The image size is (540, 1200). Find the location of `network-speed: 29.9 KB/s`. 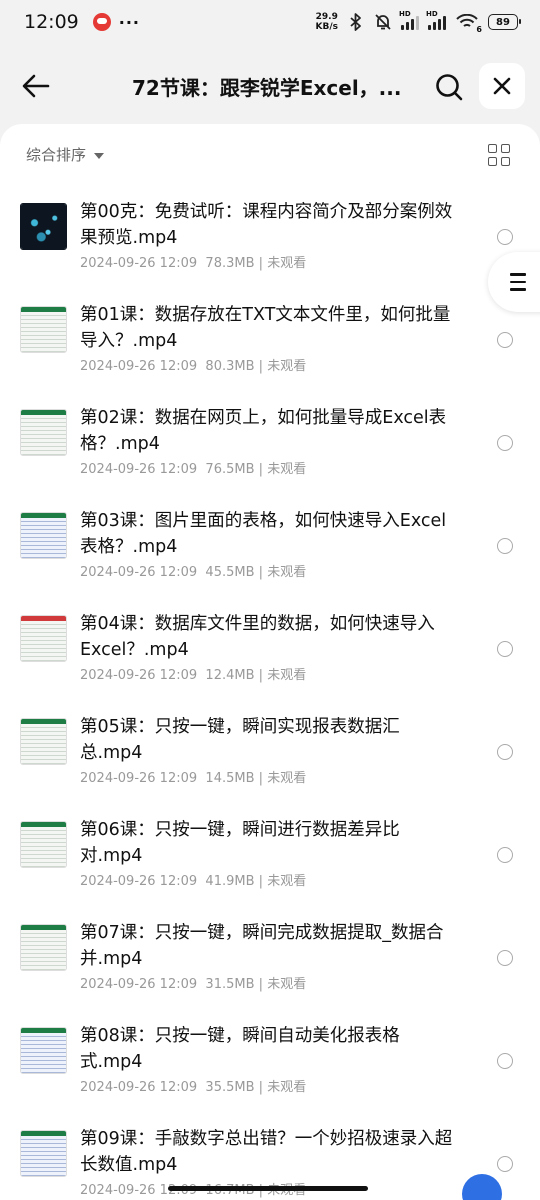

network-speed: 29.9 KB/s is located at coordinates (327, 22).